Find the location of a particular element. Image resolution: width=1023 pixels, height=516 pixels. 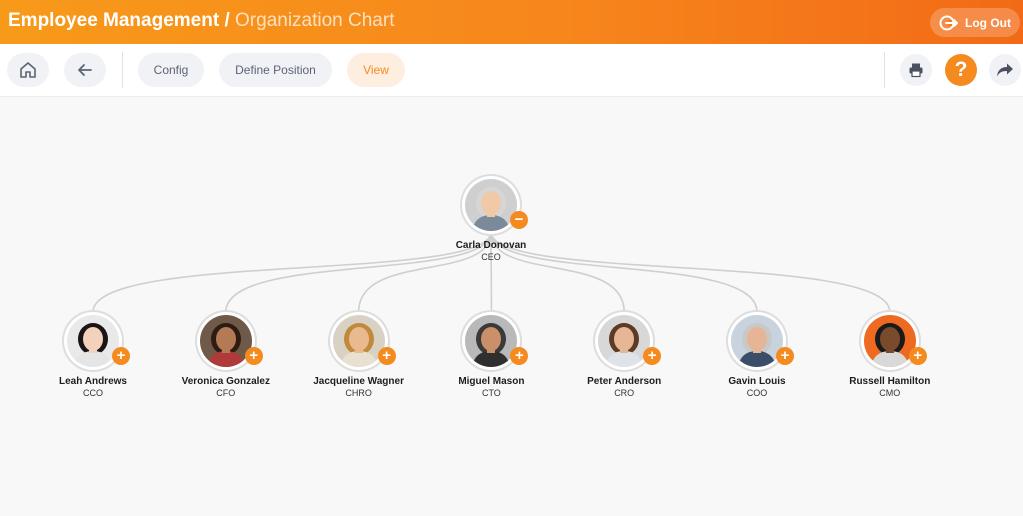

employee-role: CEO is located at coordinates (491, 257).